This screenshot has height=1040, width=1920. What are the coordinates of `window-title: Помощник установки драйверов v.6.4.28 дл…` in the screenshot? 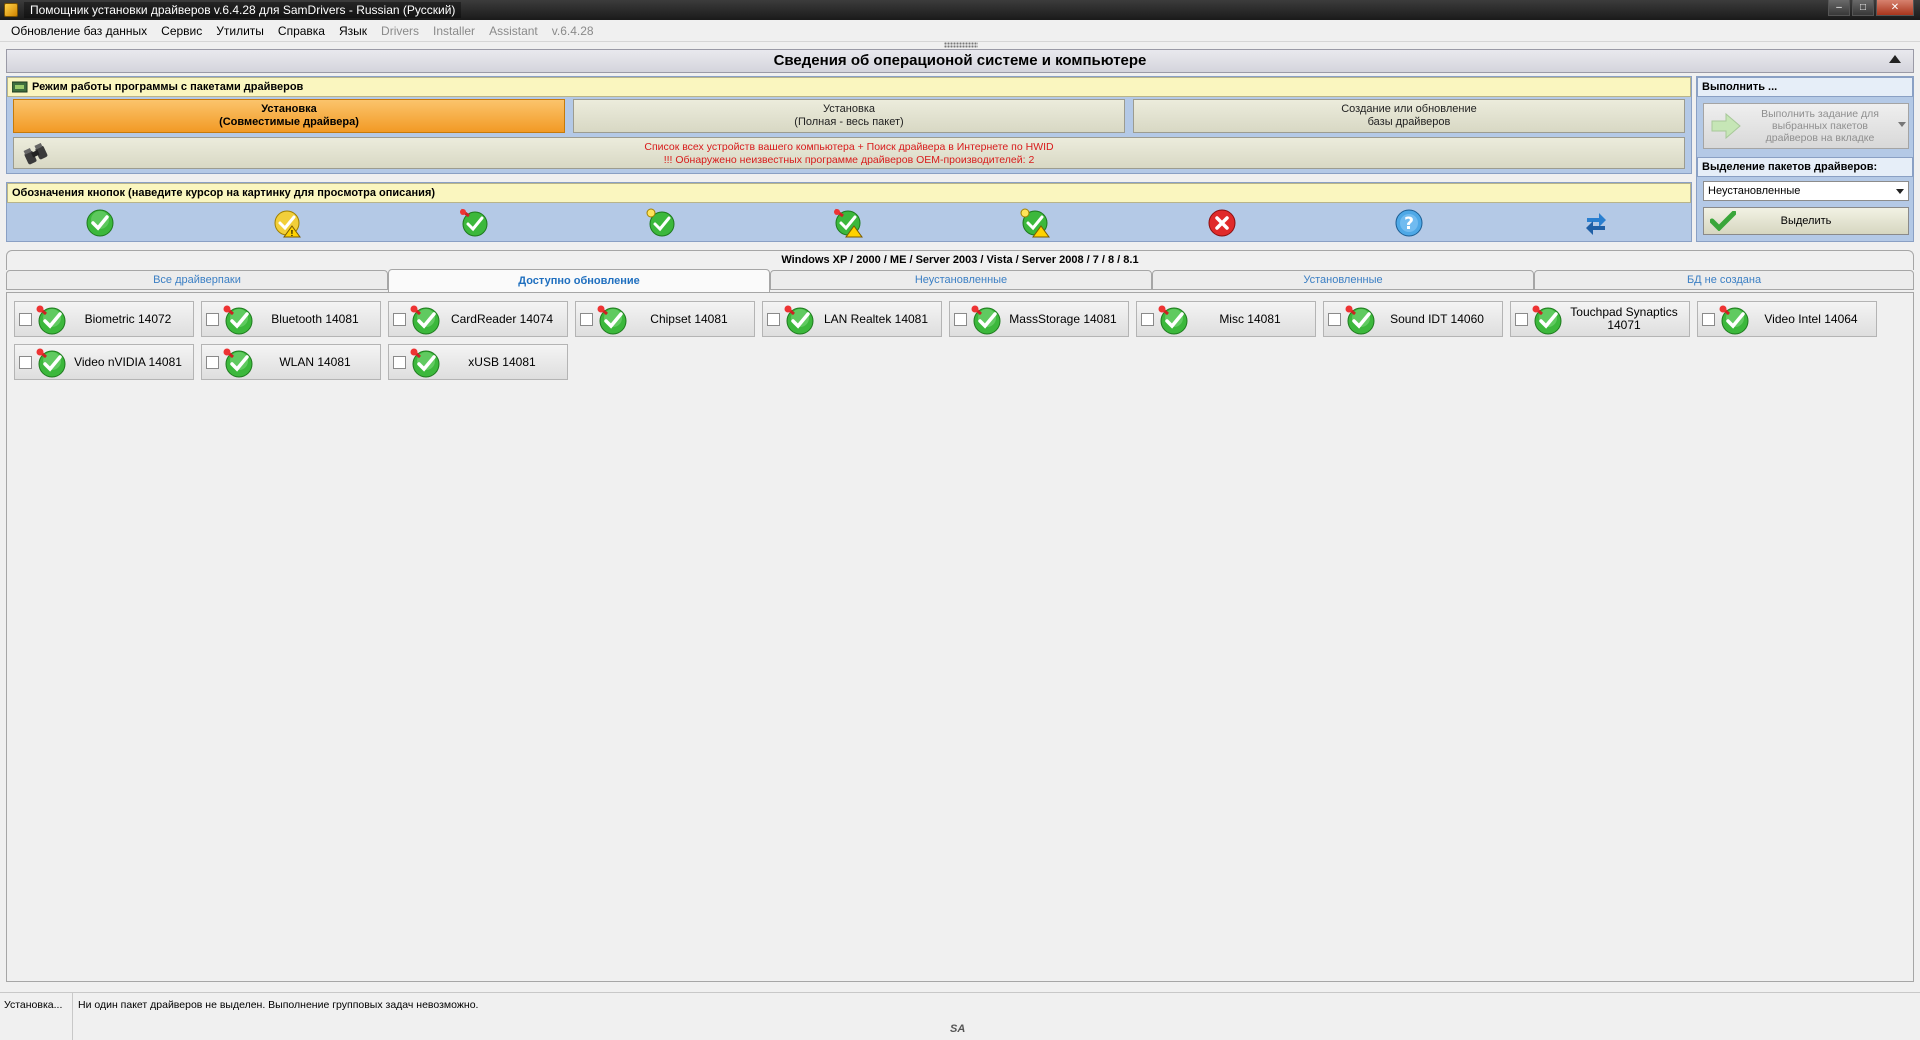 It's located at (243, 10).